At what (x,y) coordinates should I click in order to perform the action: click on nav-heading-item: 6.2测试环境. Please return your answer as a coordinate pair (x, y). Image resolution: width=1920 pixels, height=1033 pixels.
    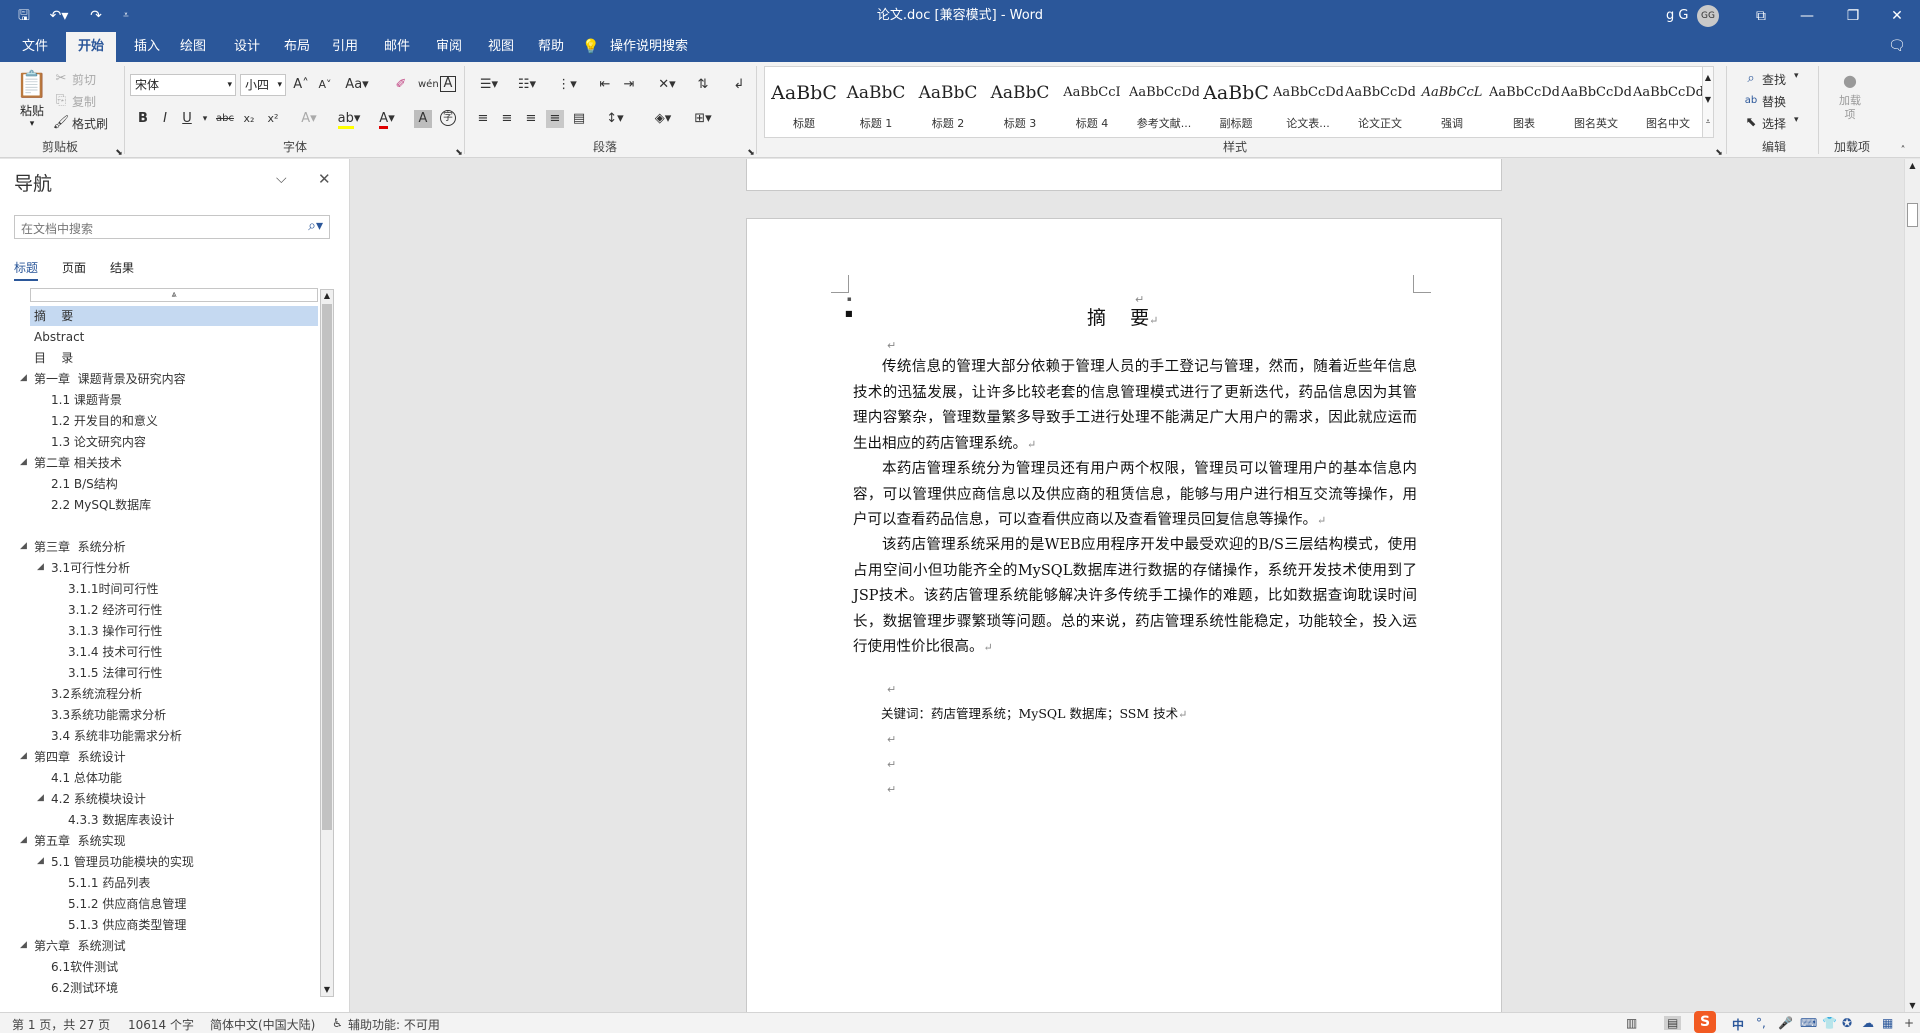
    Looking at the image, I should click on (84, 988).